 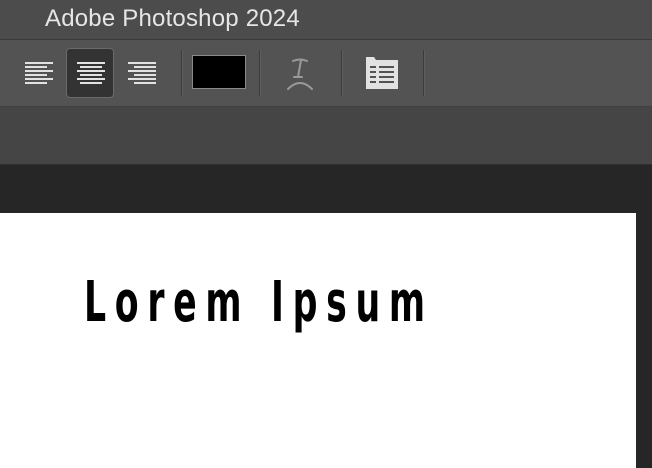 What do you see at coordinates (172, 18) in the screenshot?
I see `app-title: Adobe Photoshop 2024` at bounding box center [172, 18].